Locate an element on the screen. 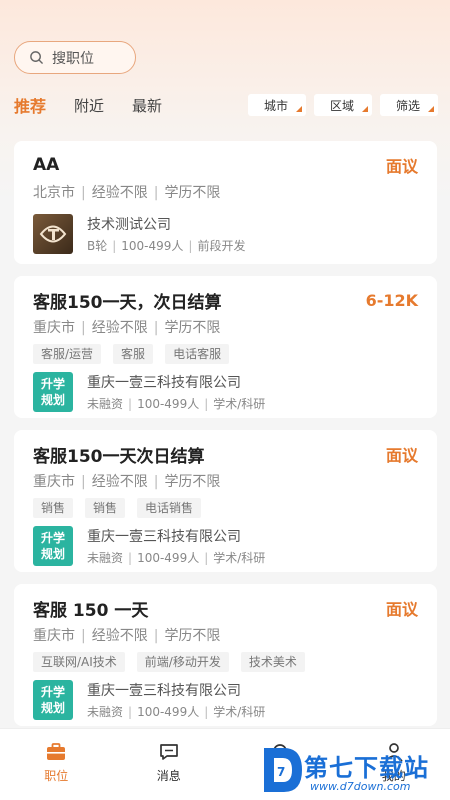  tech-logo-icon is located at coordinates (53, 234).